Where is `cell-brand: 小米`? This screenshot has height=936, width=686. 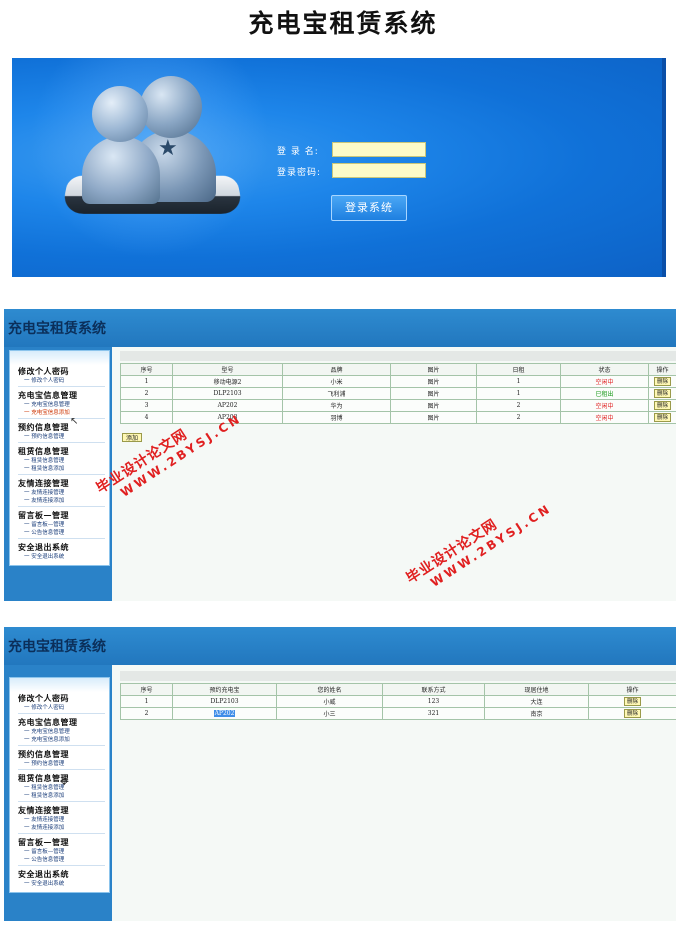
cell-brand: 小米 is located at coordinates (336, 381).